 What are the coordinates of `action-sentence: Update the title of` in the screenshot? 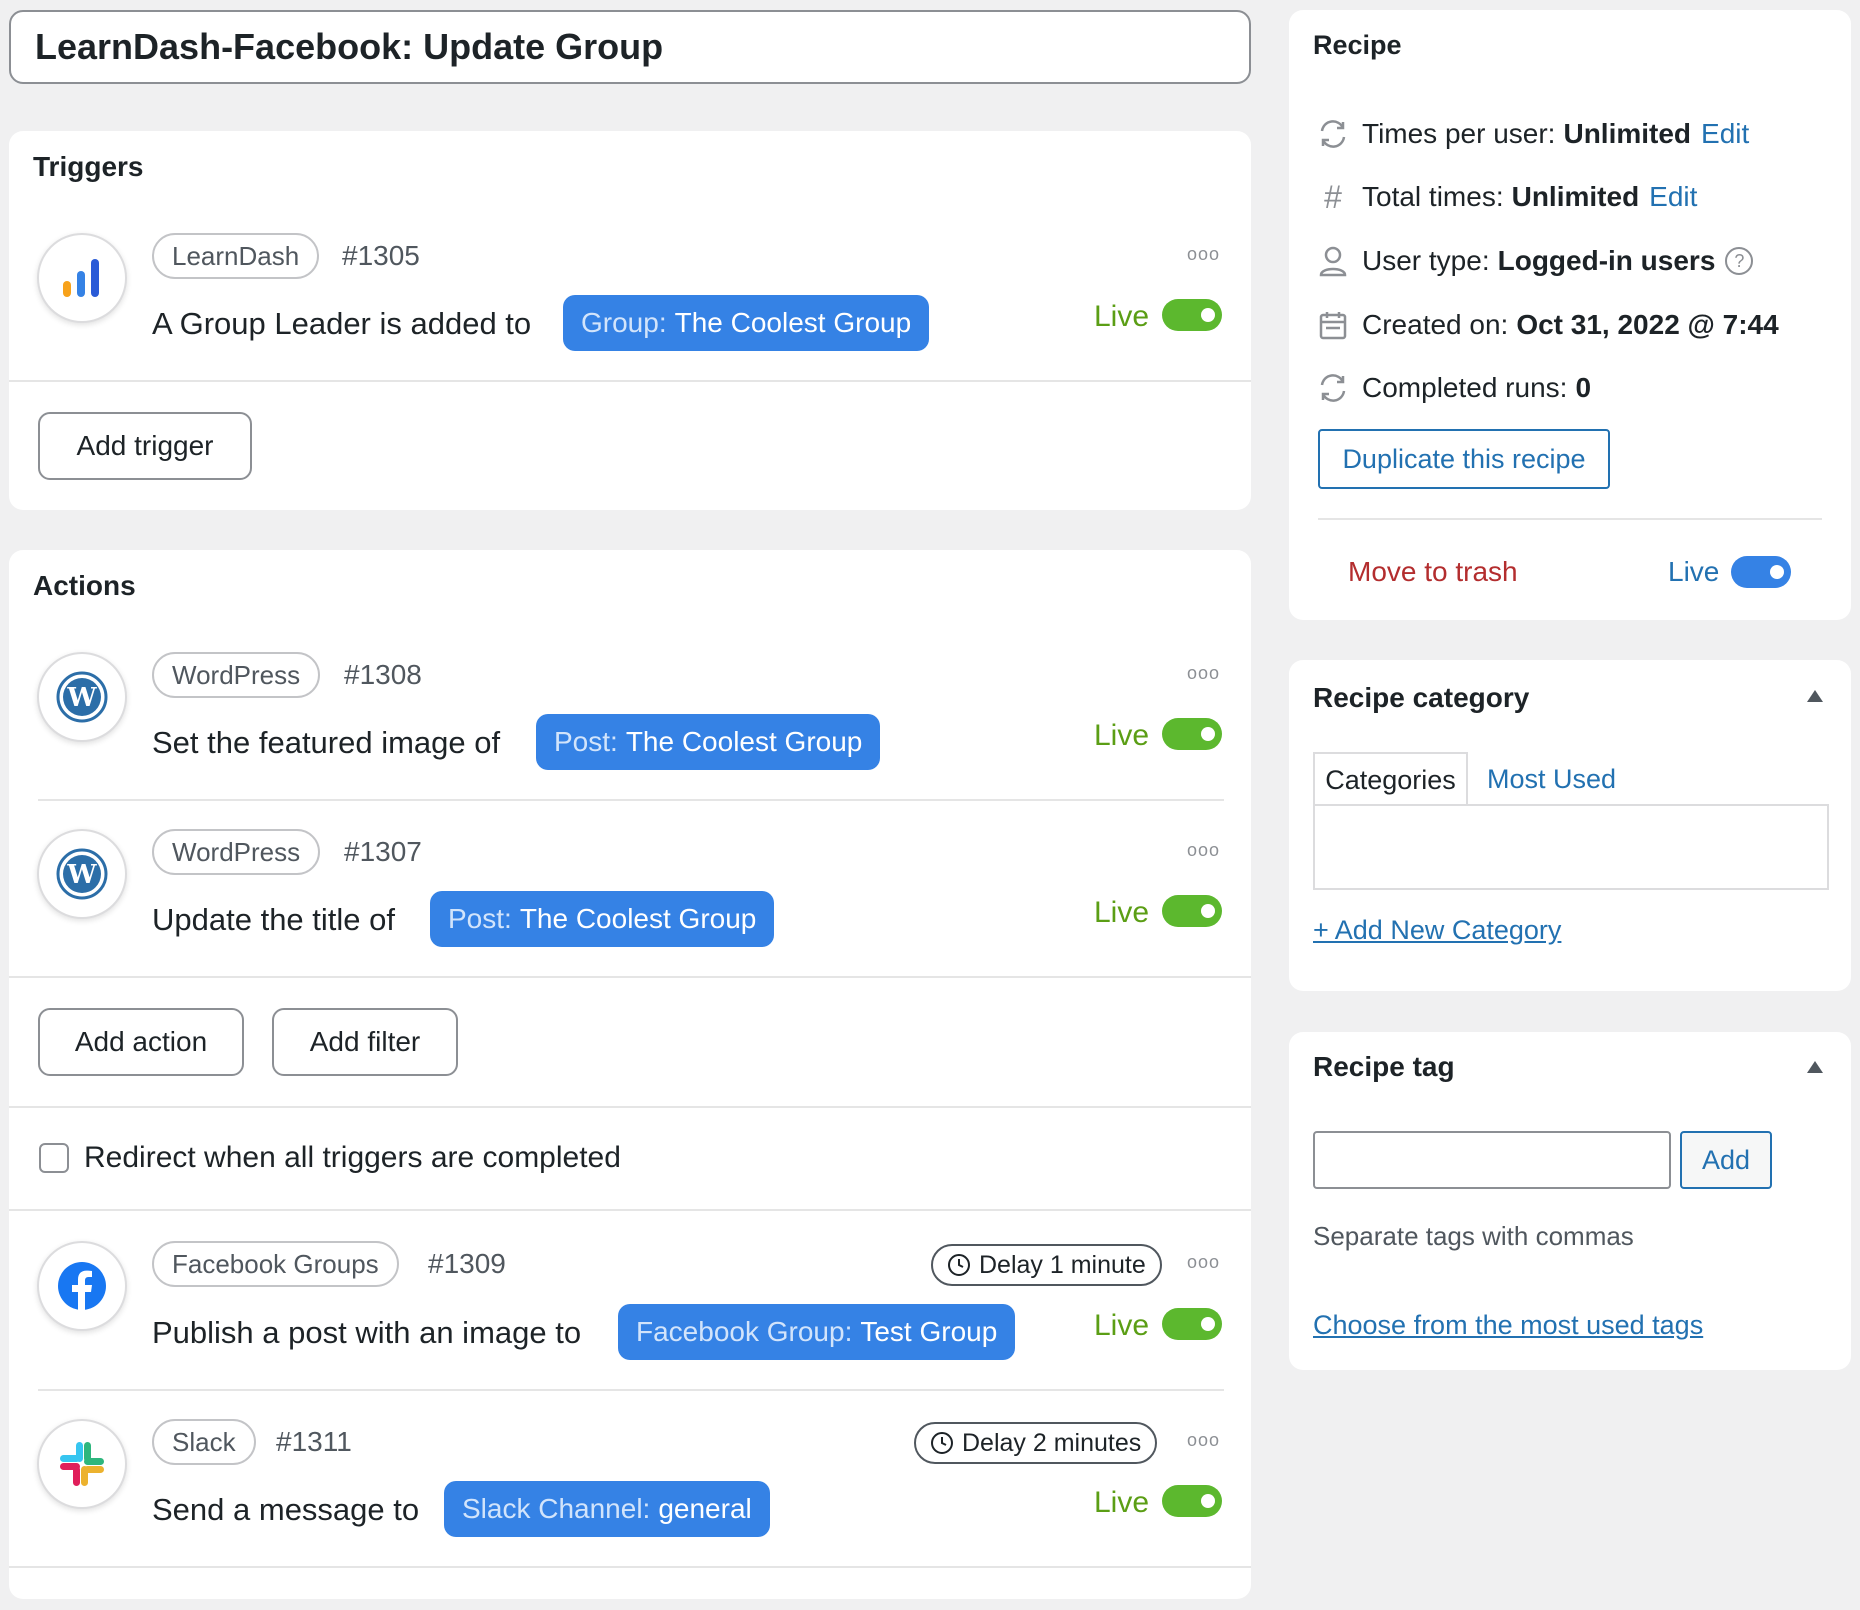 It's located at (273, 919).